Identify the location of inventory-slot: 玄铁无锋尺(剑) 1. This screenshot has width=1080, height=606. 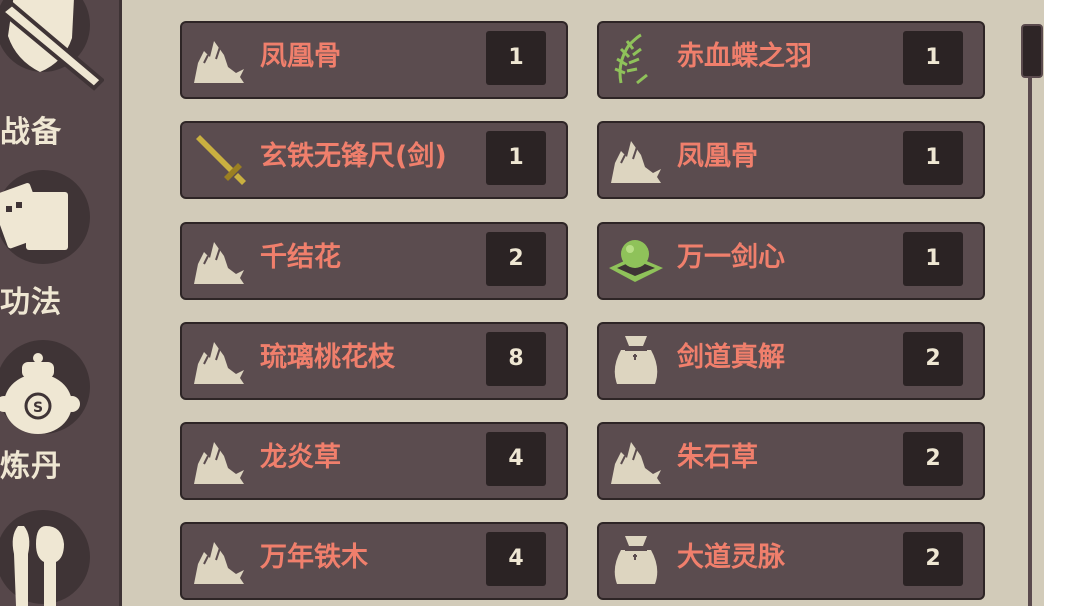
(374, 160).